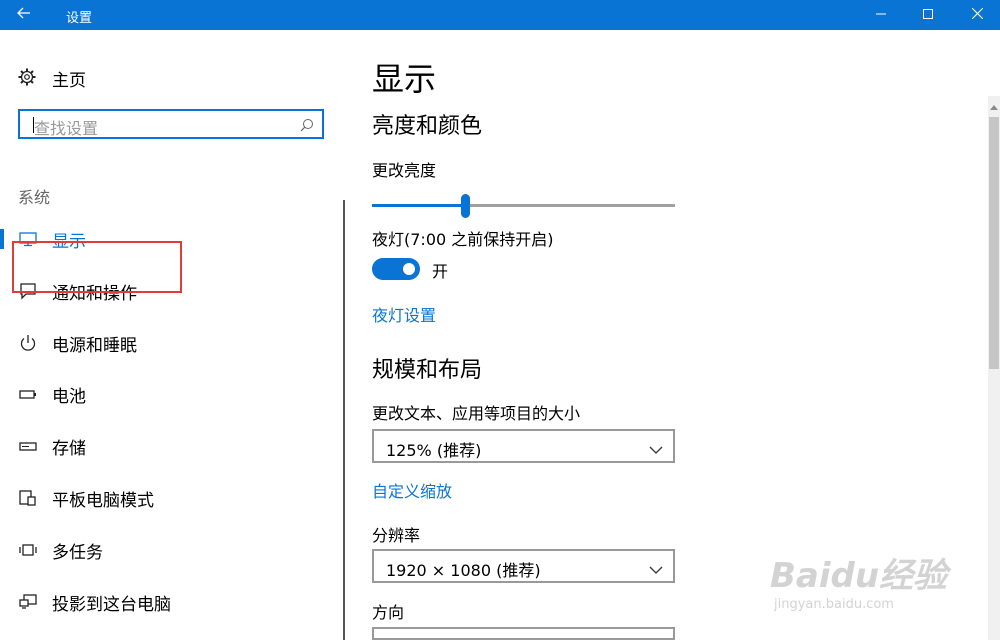  Describe the element at coordinates (69, 396) in the screenshot. I see `sidebar-item-label: 电池` at that location.